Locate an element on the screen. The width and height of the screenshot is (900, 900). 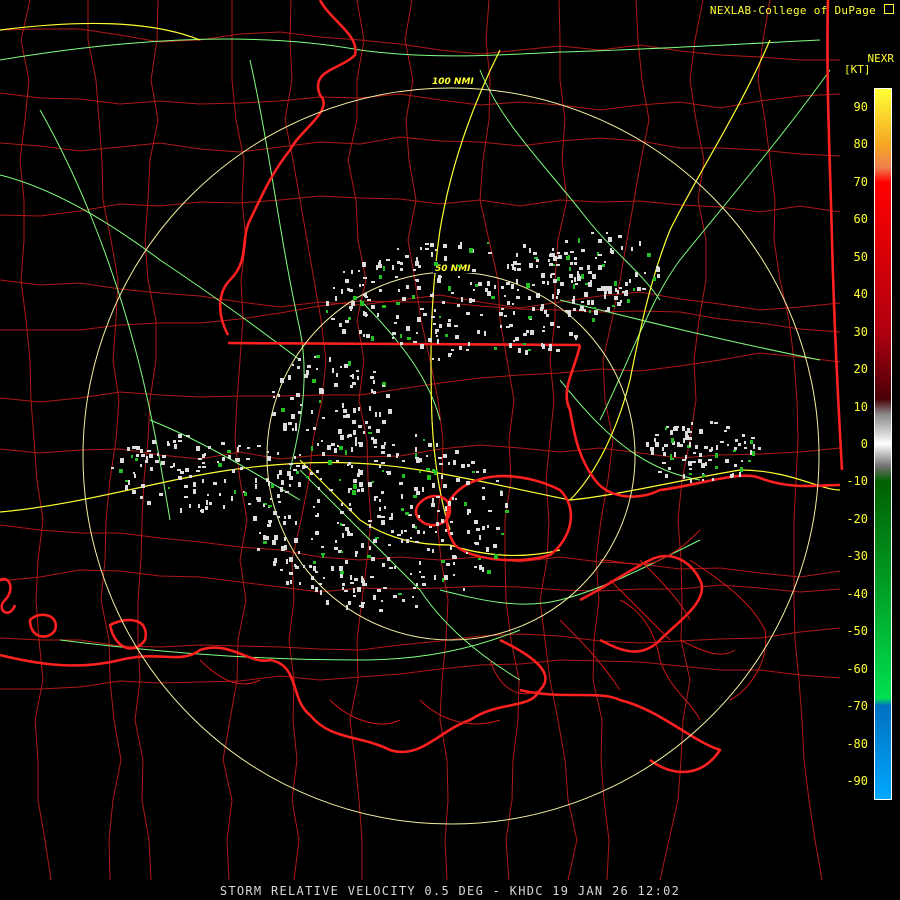
colorbar-tick: -50 is located at coordinates (857, 631).